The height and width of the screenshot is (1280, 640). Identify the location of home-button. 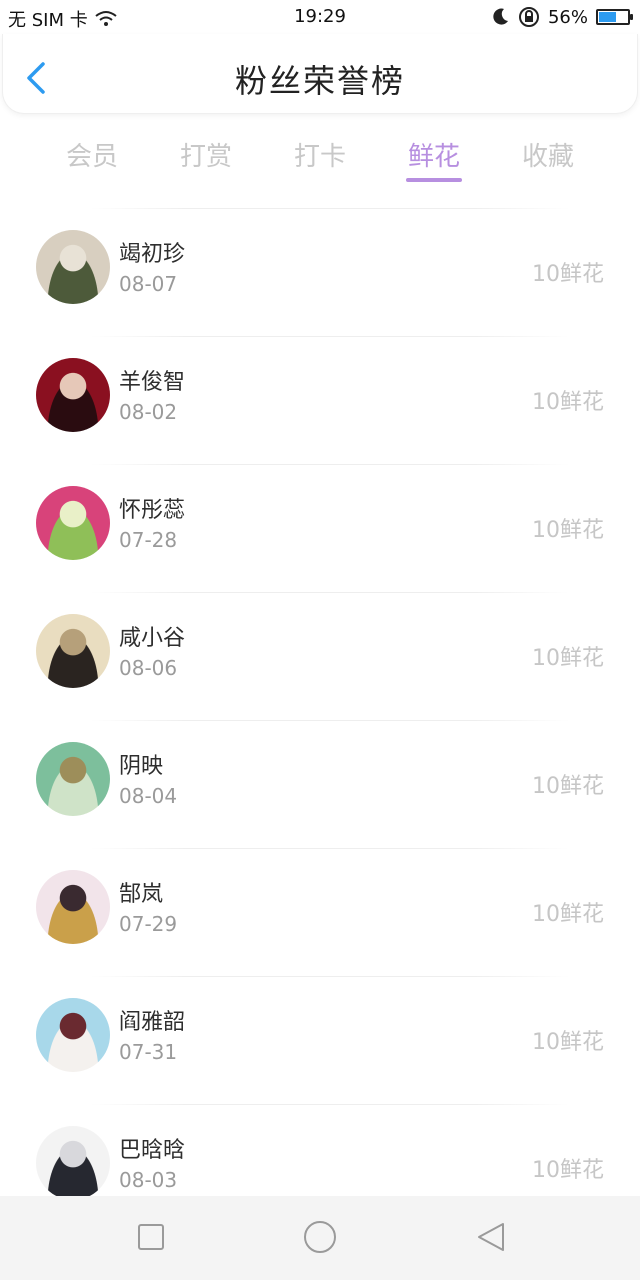
(320, 1237).